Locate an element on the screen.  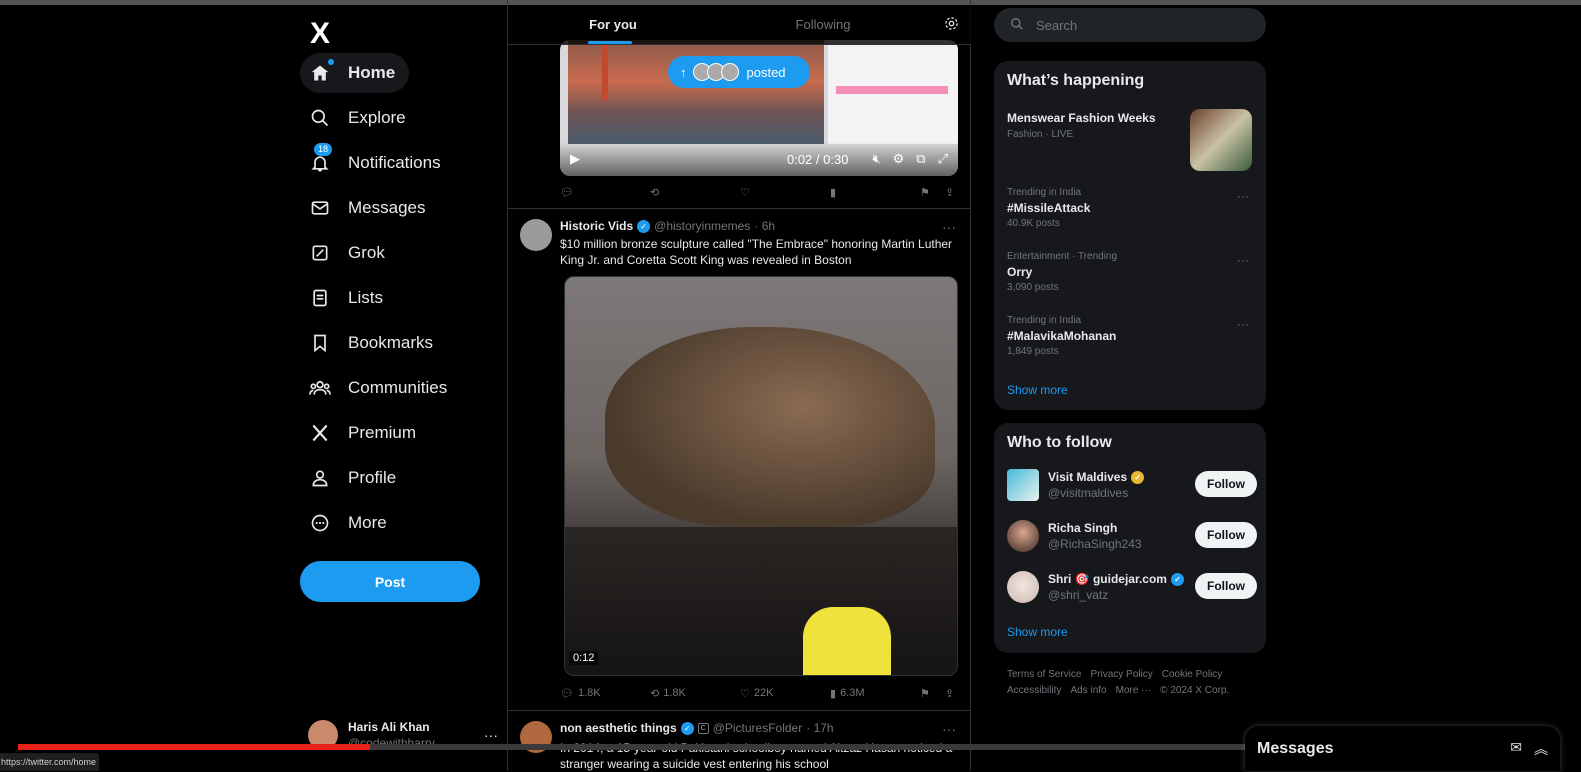
author-handle: @historyinmemes is located at coordinates (702, 226).